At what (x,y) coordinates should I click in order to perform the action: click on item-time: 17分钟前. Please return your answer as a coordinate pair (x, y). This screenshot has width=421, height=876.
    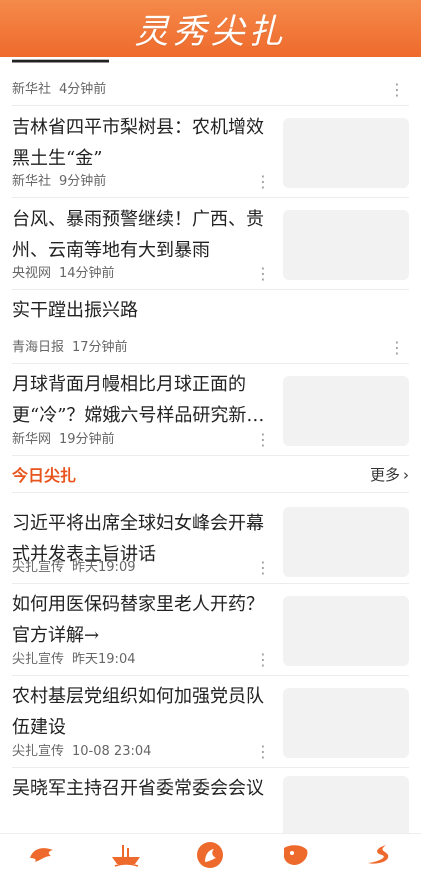
    Looking at the image, I should click on (100, 347).